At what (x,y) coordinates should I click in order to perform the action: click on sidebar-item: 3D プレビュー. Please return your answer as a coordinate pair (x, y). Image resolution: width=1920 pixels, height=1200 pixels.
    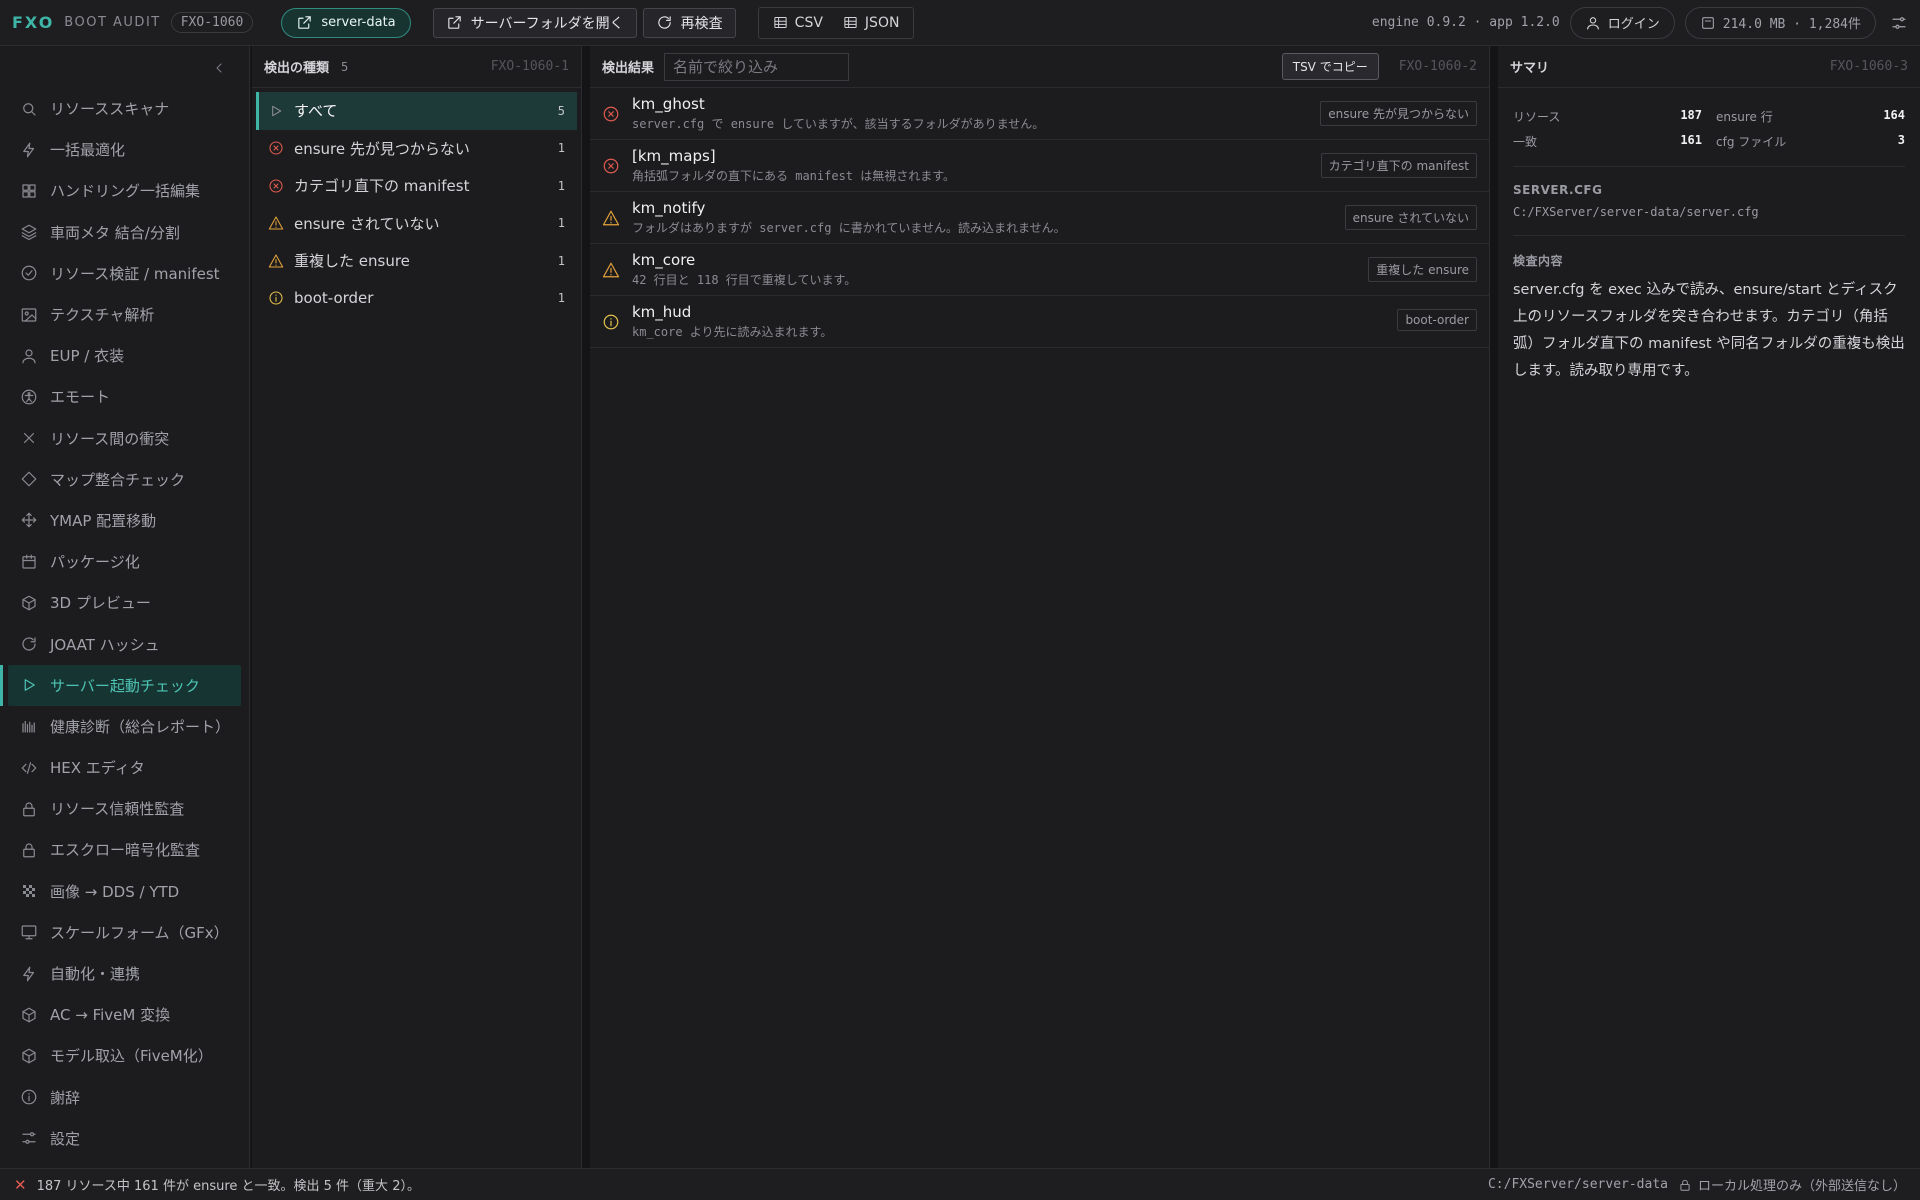
    Looking at the image, I should click on (120, 602).